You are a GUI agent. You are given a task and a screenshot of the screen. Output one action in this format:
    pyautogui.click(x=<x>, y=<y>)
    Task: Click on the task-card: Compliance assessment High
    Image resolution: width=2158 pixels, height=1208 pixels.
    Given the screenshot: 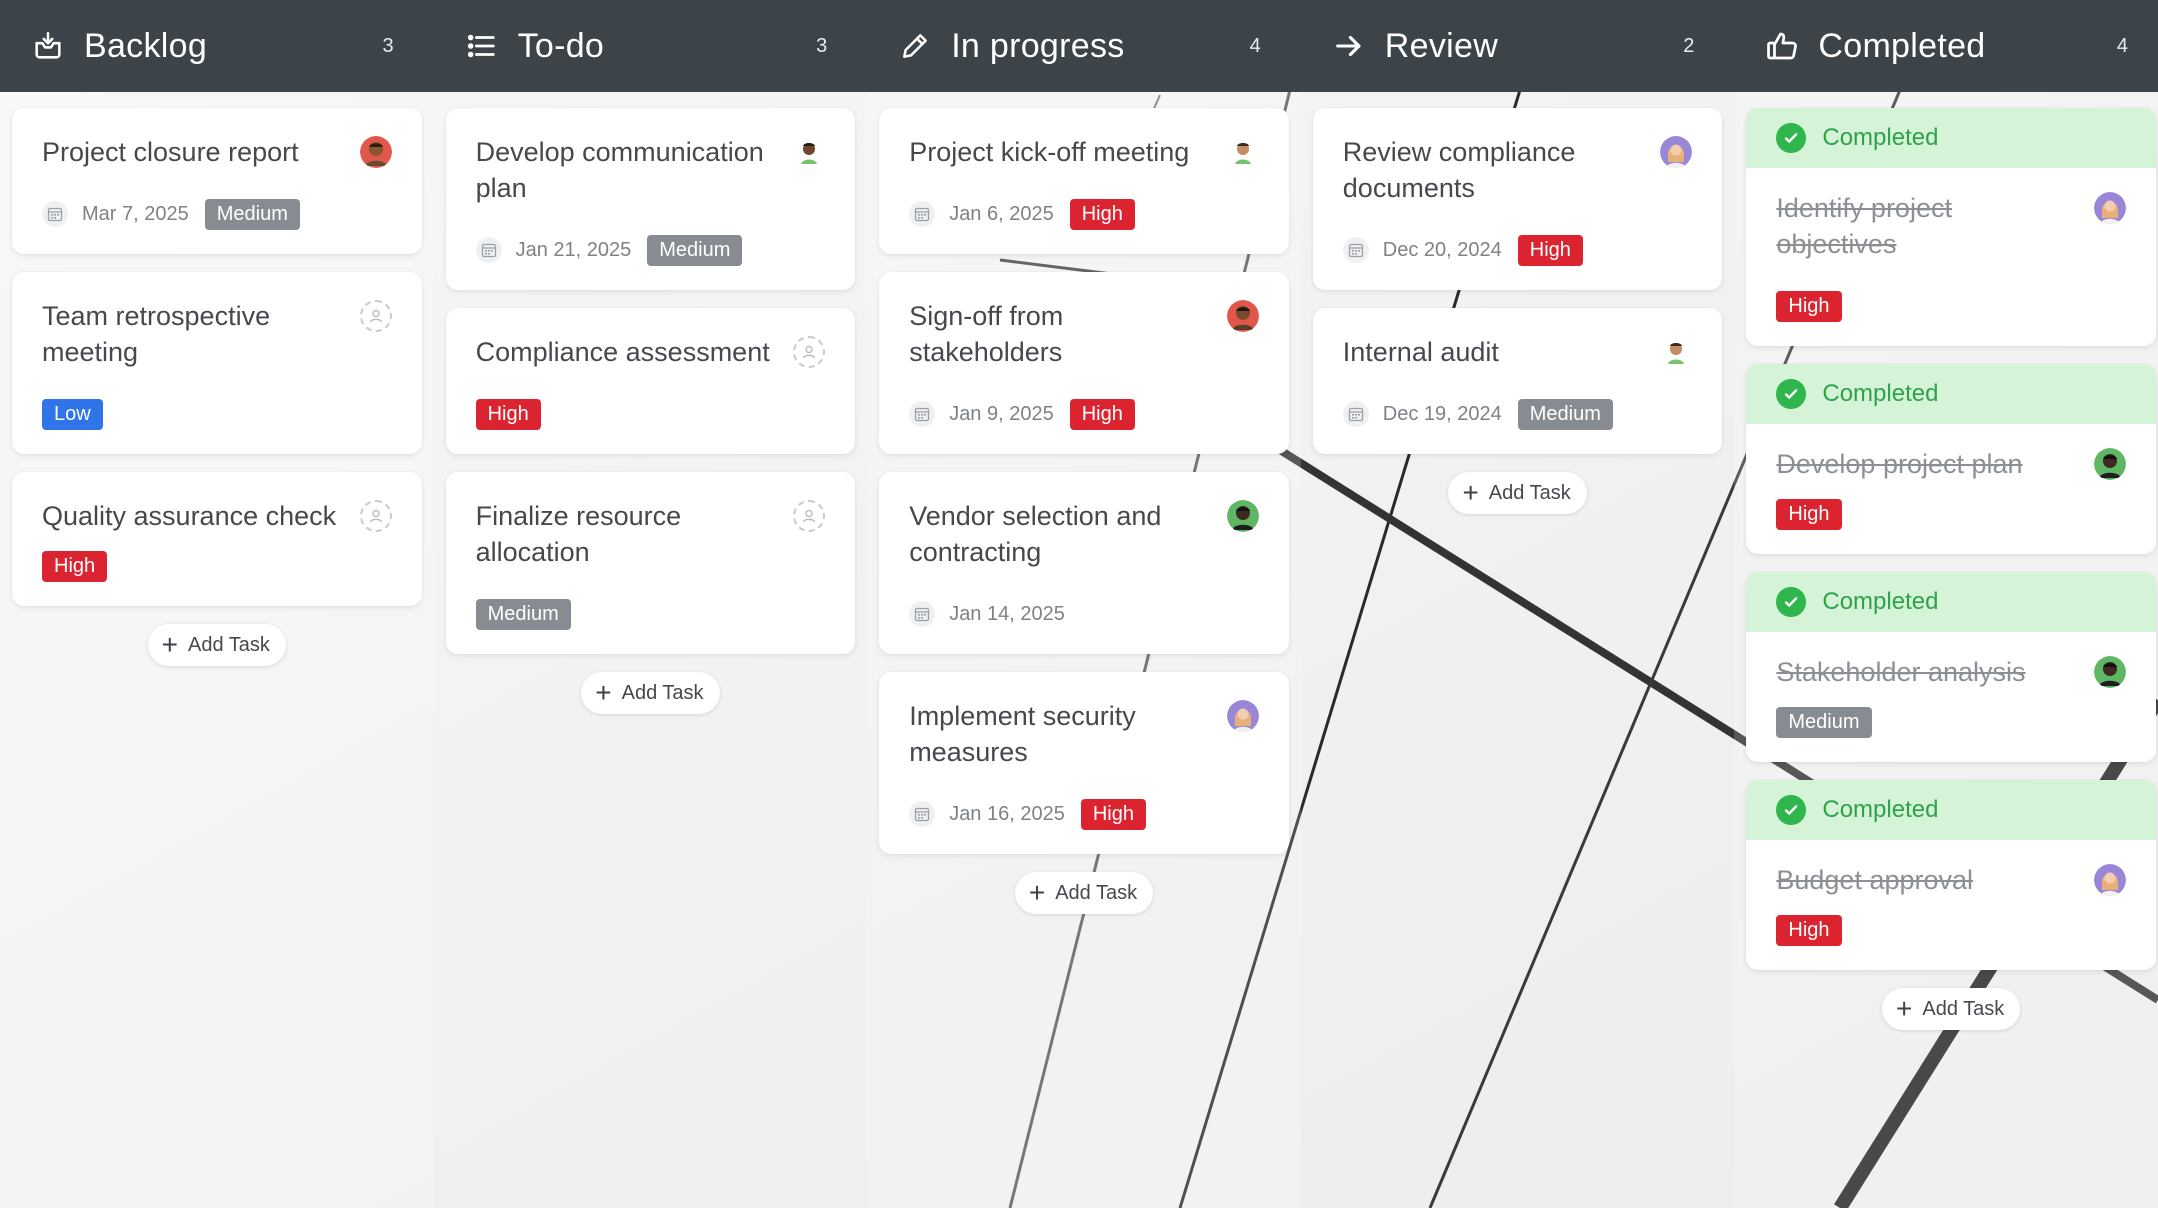 What is the action you would take?
    pyautogui.click(x=650, y=381)
    